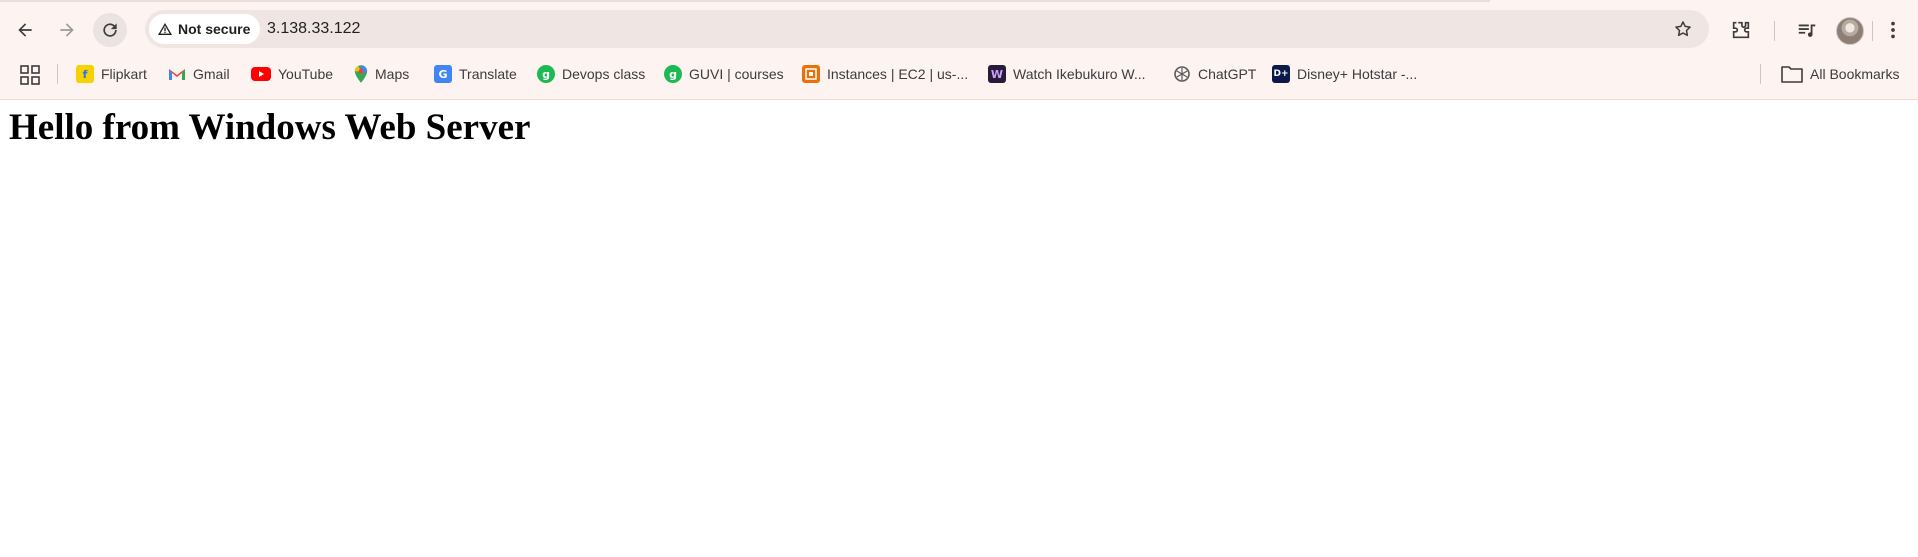 This screenshot has height=557, width=1918. I want to click on profile-avatar, so click(1850, 31).